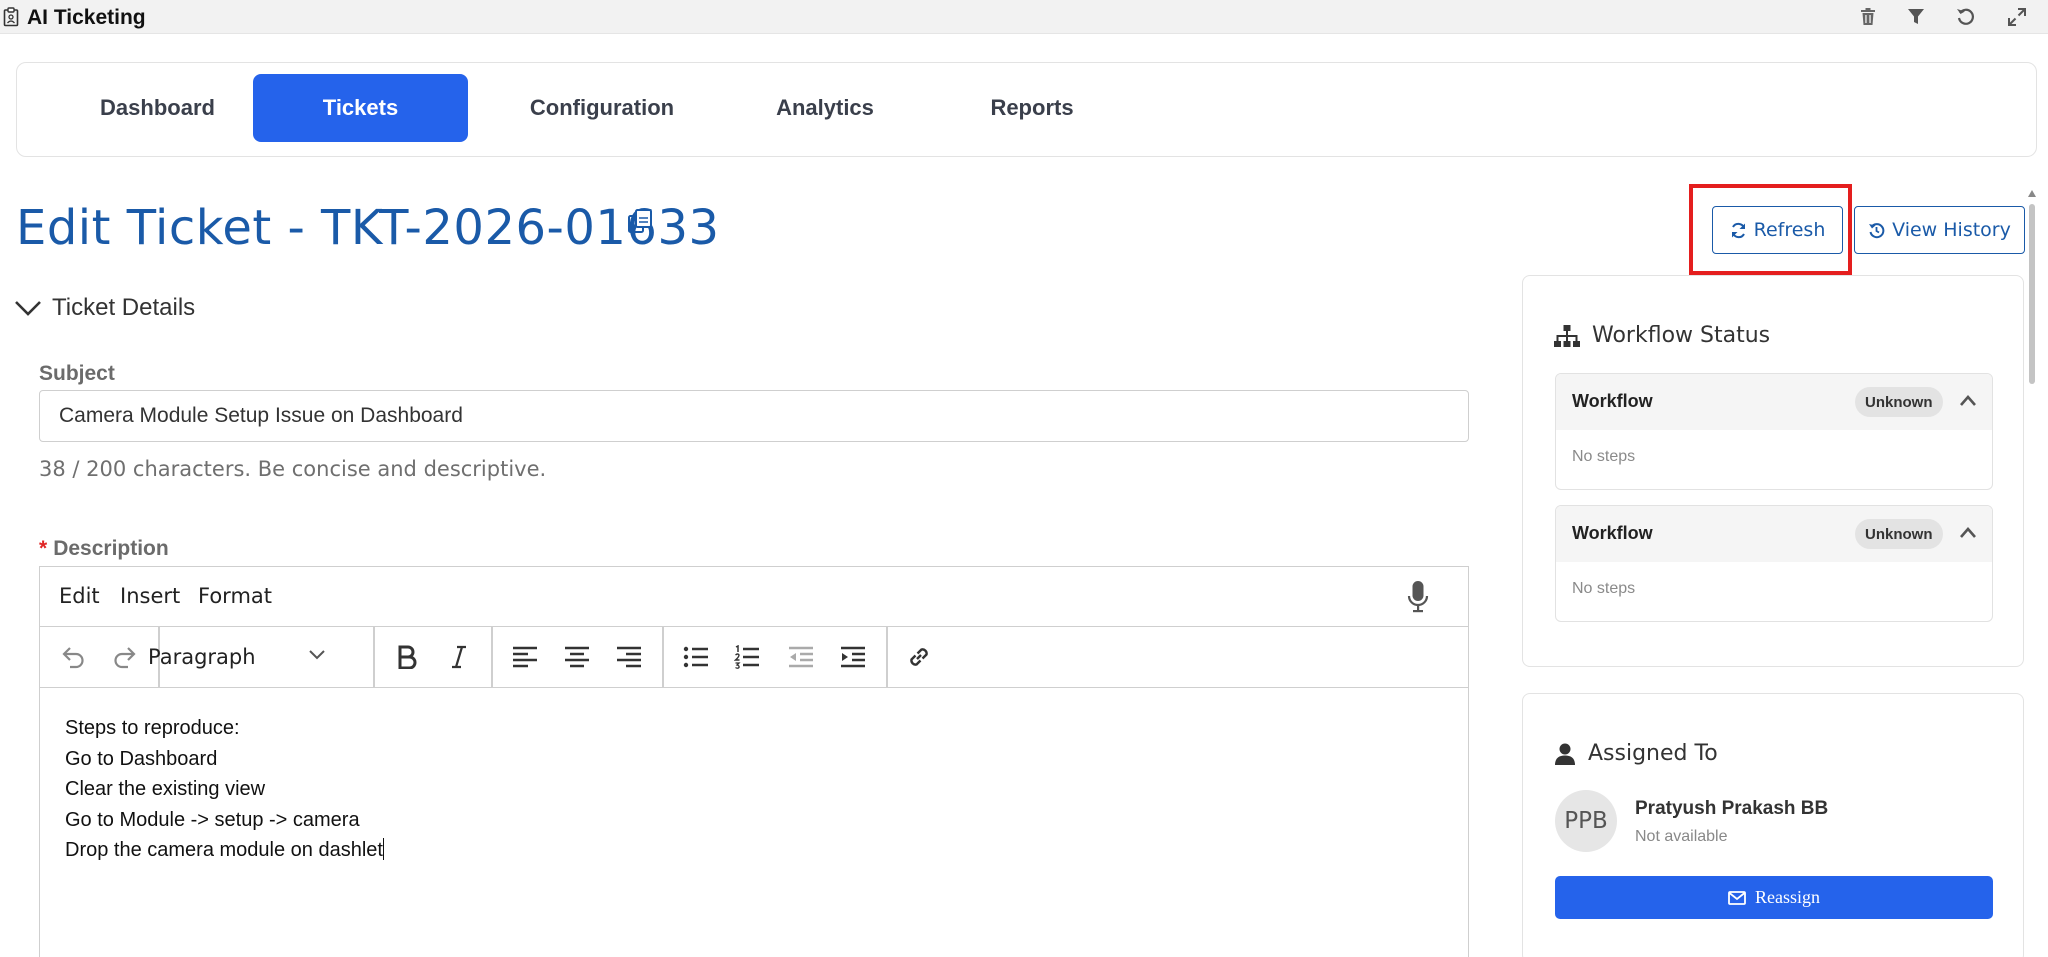 This screenshot has width=2048, height=957. What do you see at coordinates (825, 108) in the screenshot?
I see `tab-analytics: Analytics` at bounding box center [825, 108].